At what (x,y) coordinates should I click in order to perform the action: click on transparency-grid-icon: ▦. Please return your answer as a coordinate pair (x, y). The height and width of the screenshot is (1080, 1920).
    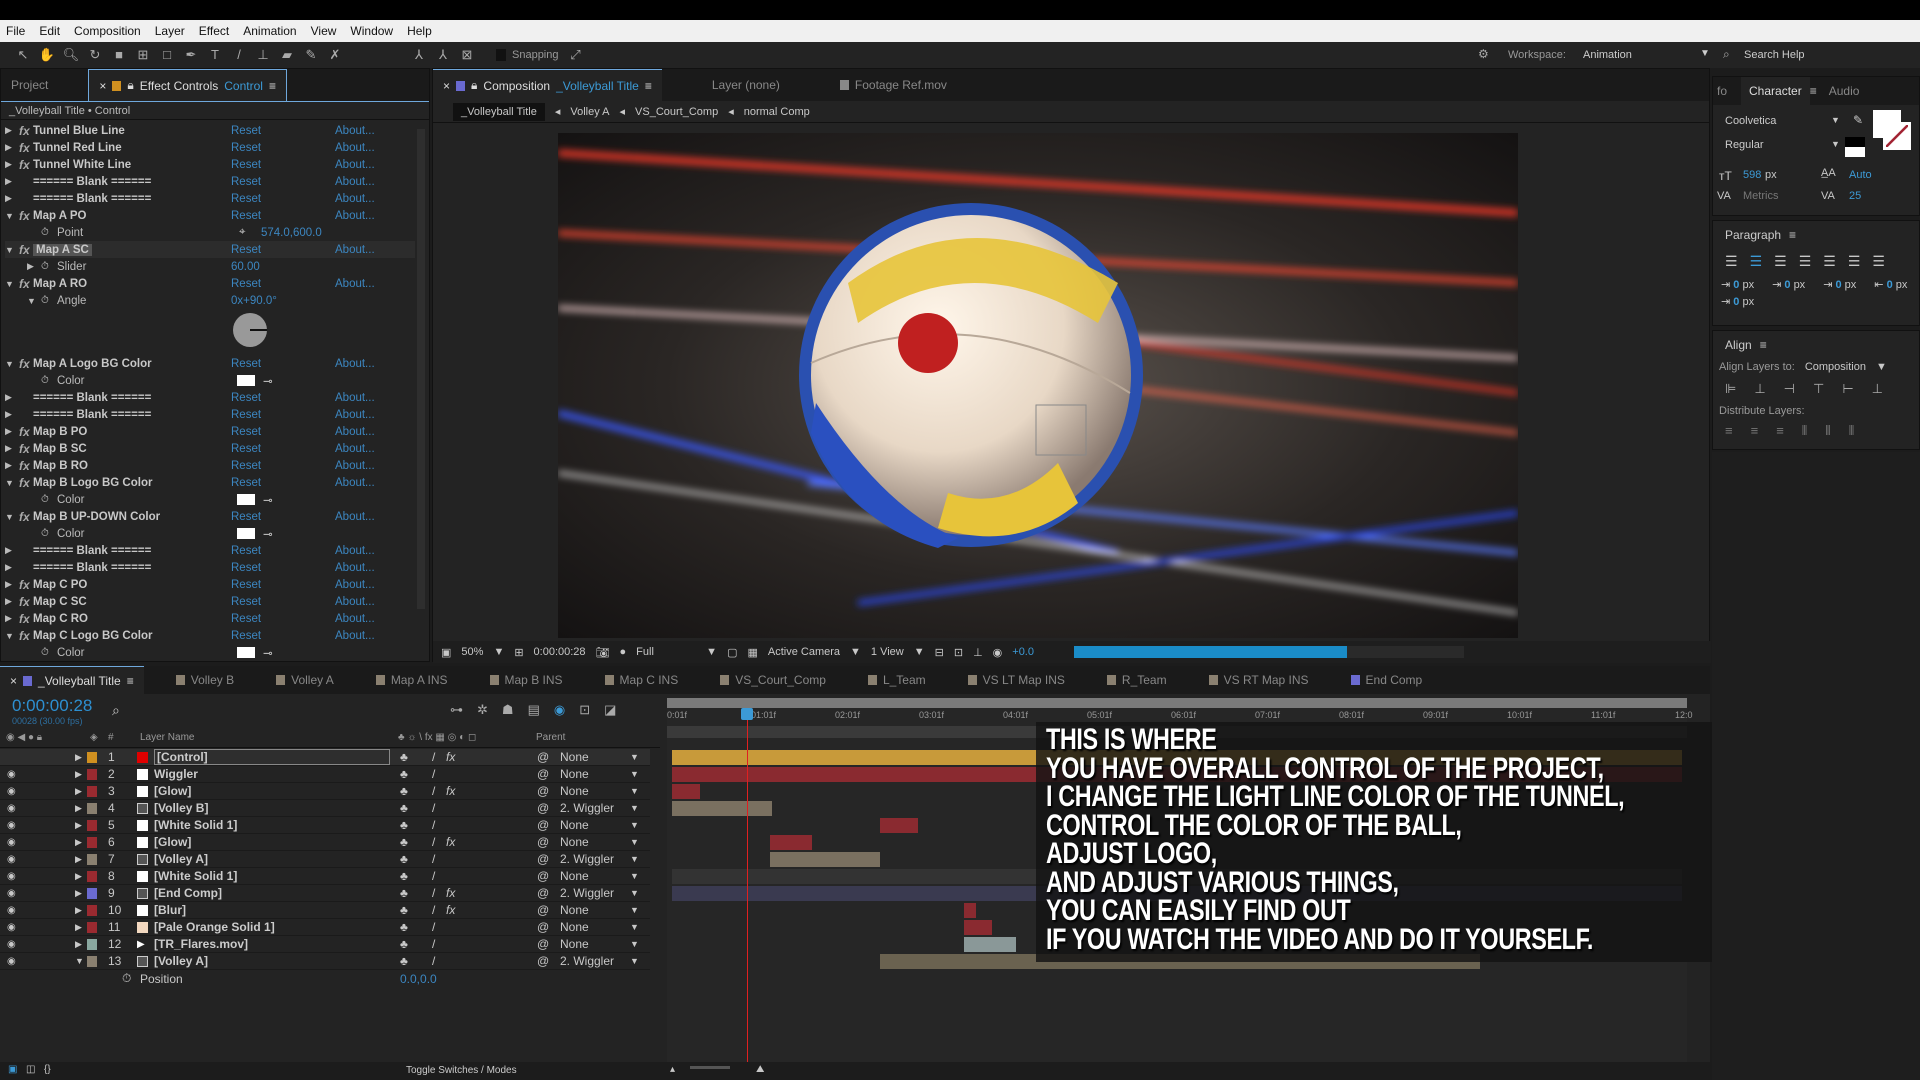
    Looking at the image, I should click on (752, 652).